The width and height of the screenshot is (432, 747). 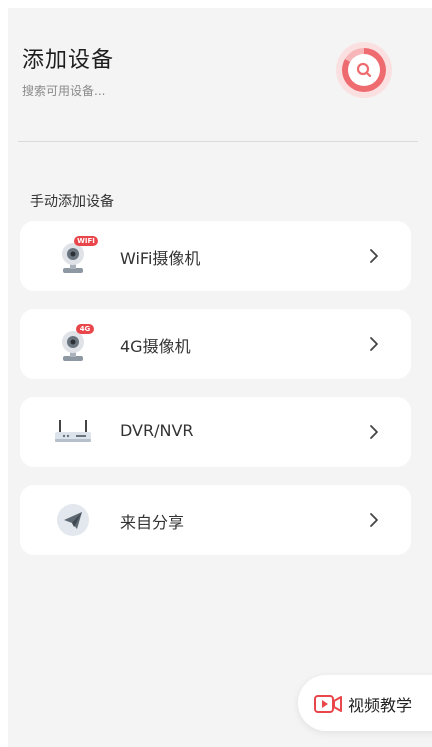 I want to click on page-title: 添加设备, so click(x=68, y=60).